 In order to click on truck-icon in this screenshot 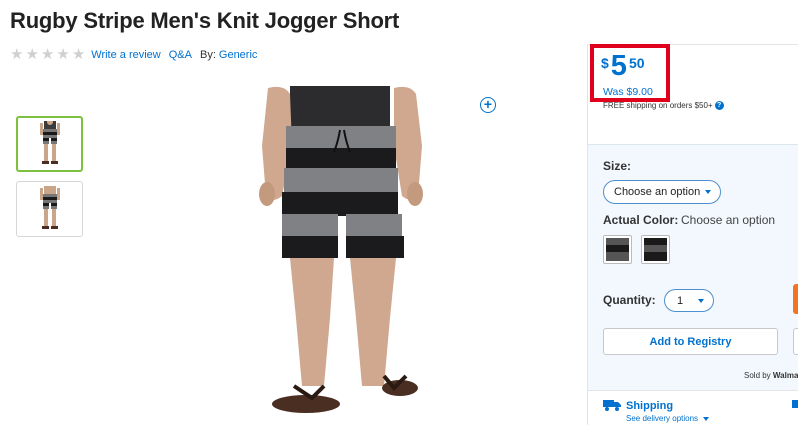, I will do `click(612, 405)`.